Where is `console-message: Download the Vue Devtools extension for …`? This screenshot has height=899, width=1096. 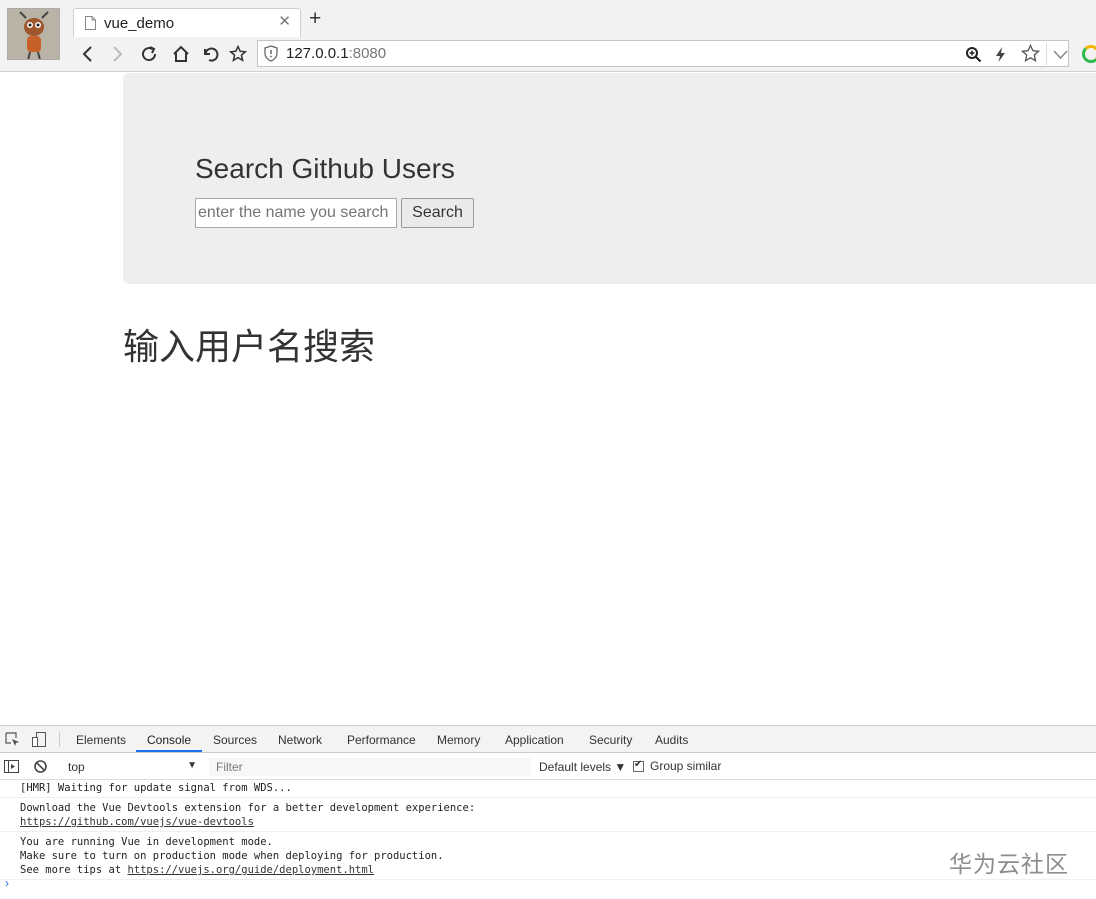
console-message: Download the Vue Devtools extension for … is located at coordinates (548, 815).